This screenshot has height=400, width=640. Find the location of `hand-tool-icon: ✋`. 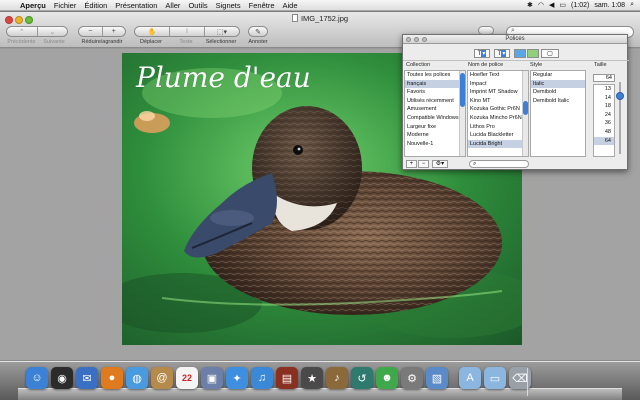

hand-tool-icon: ✋ is located at coordinates (152, 32).